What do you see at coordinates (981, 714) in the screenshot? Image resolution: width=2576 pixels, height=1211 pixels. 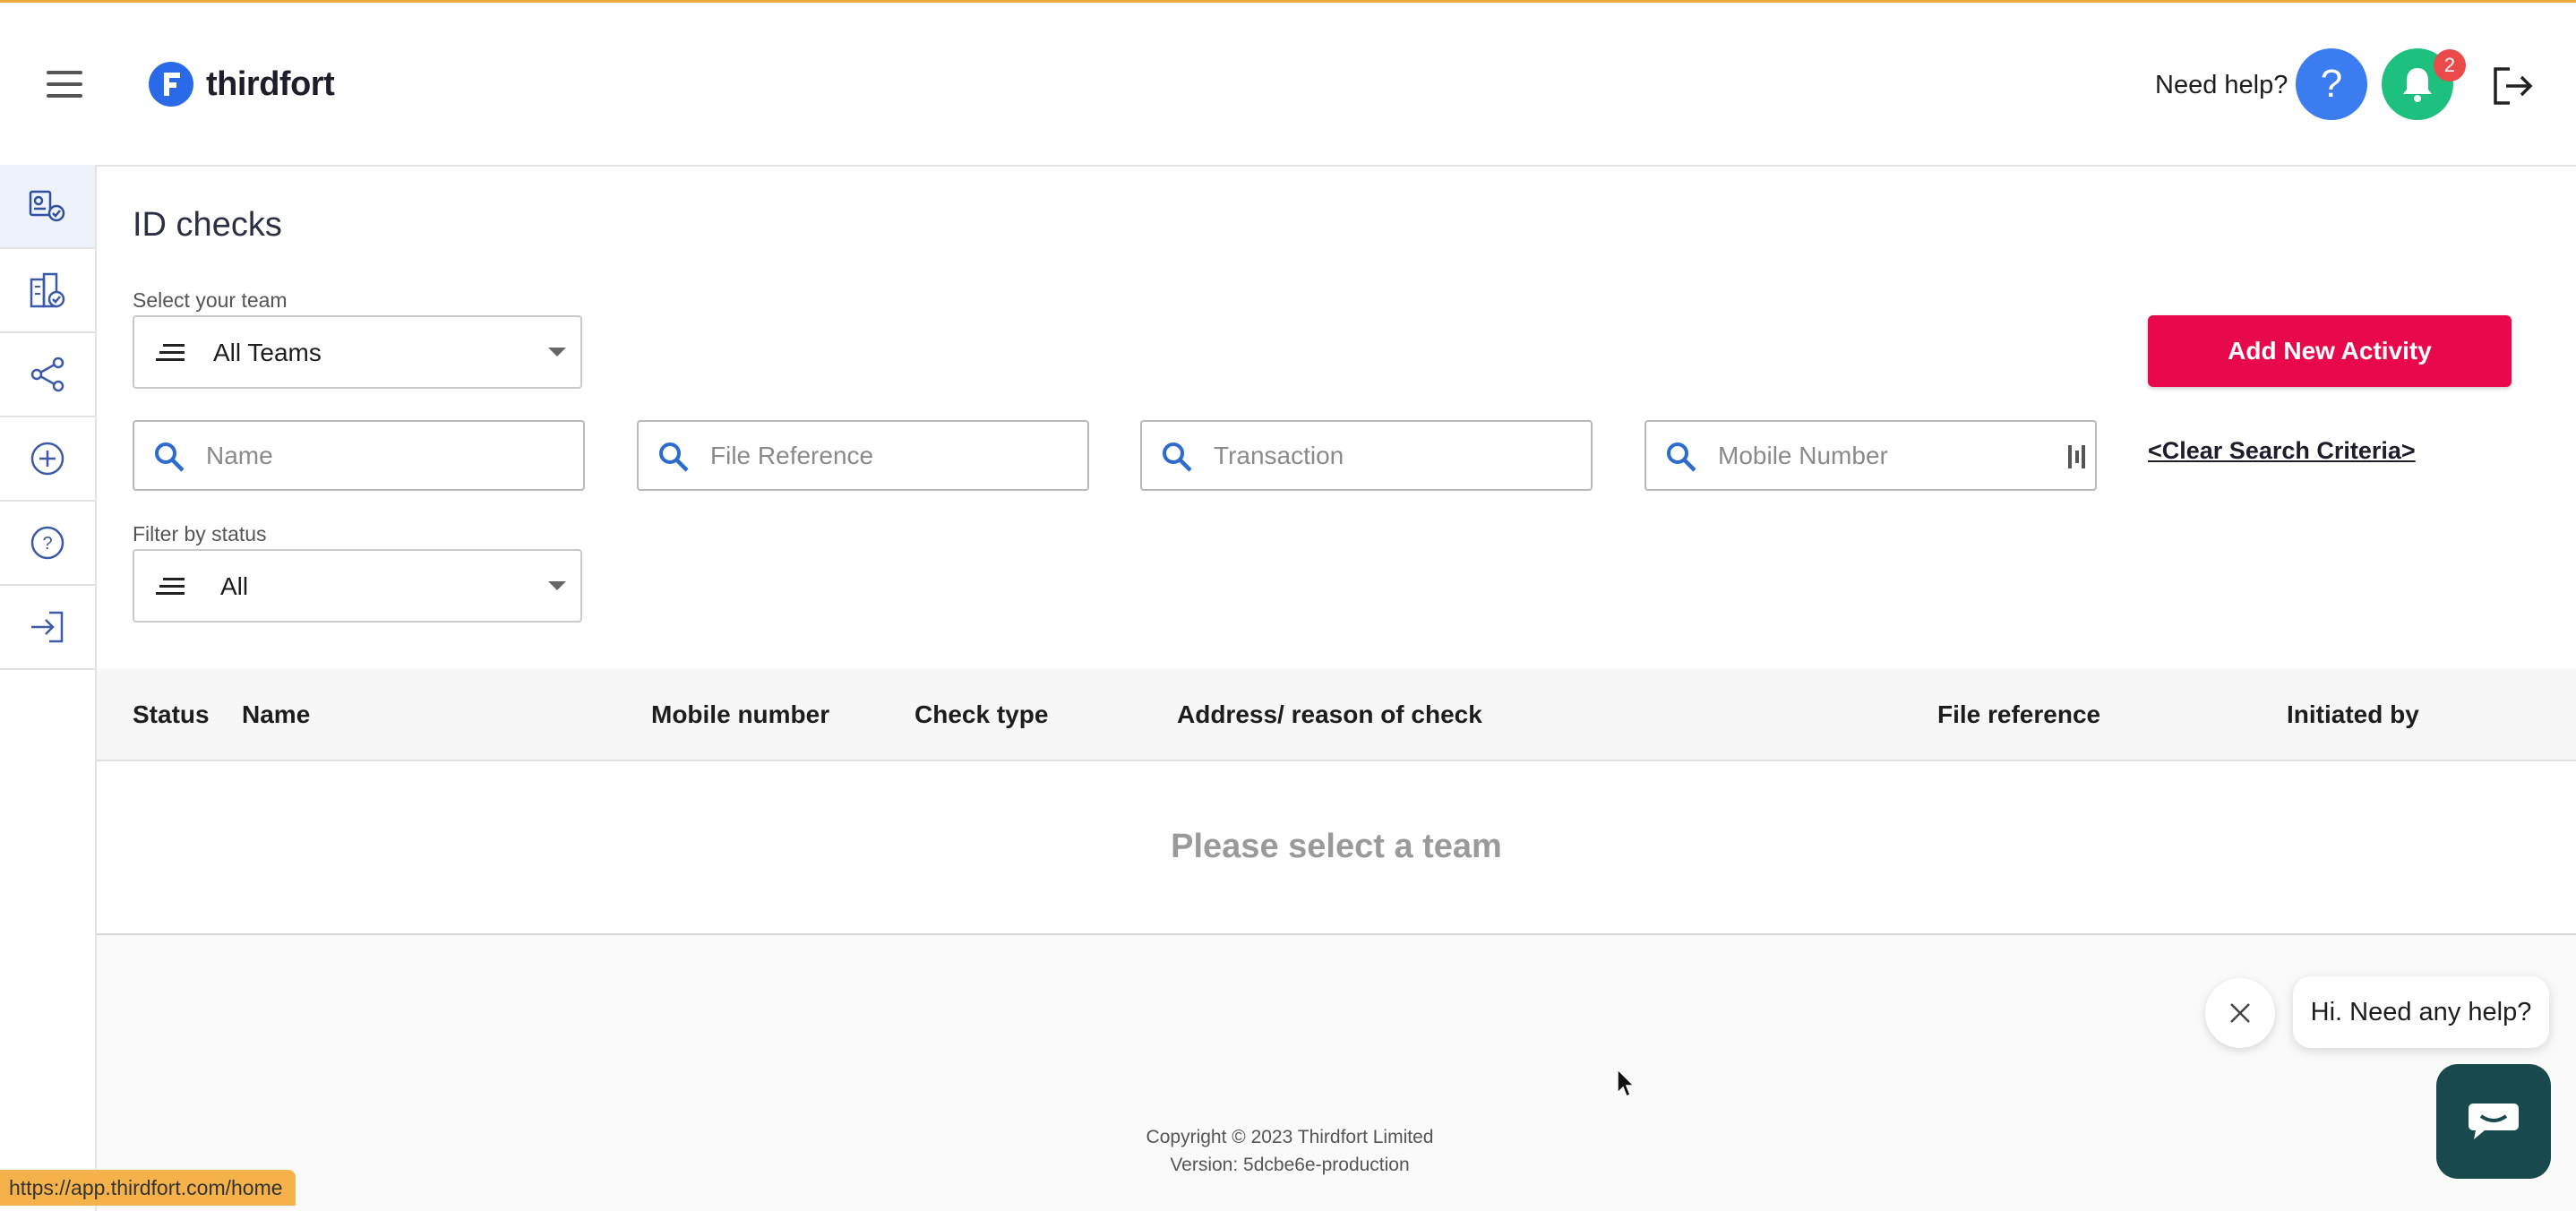 I see `column-check-type: Check type` at bounding box center [981, 714].